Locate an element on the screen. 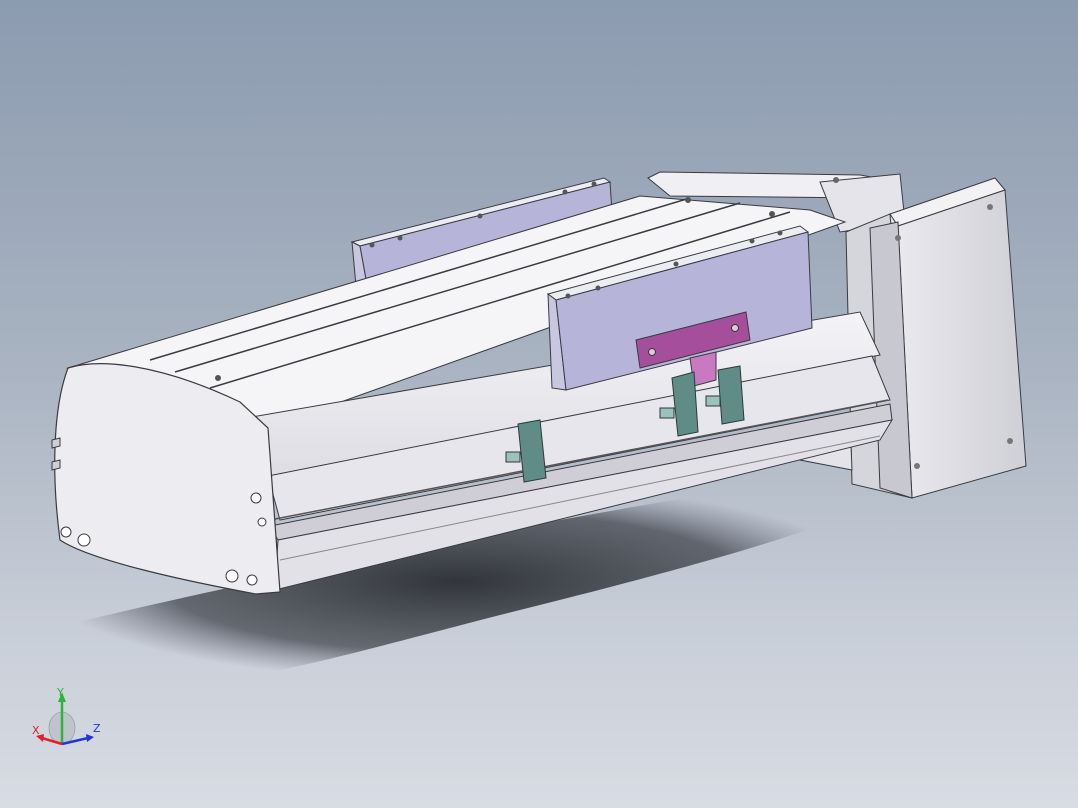  view-orientation-triad: Y X Z is located at coordinates (68, 718).